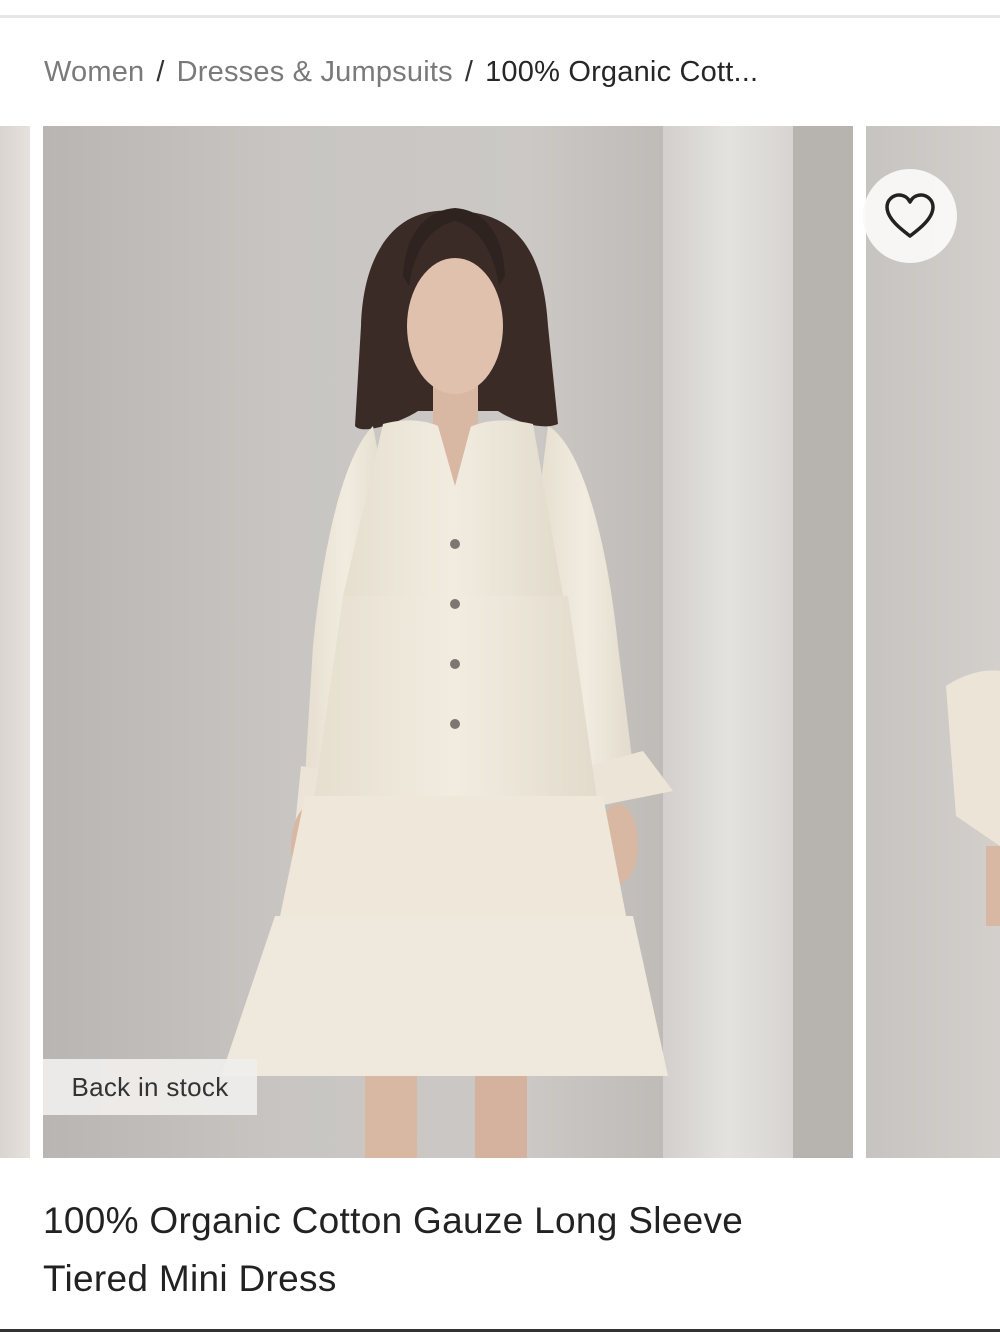  I want to click on top-divider, so click(500, 16).